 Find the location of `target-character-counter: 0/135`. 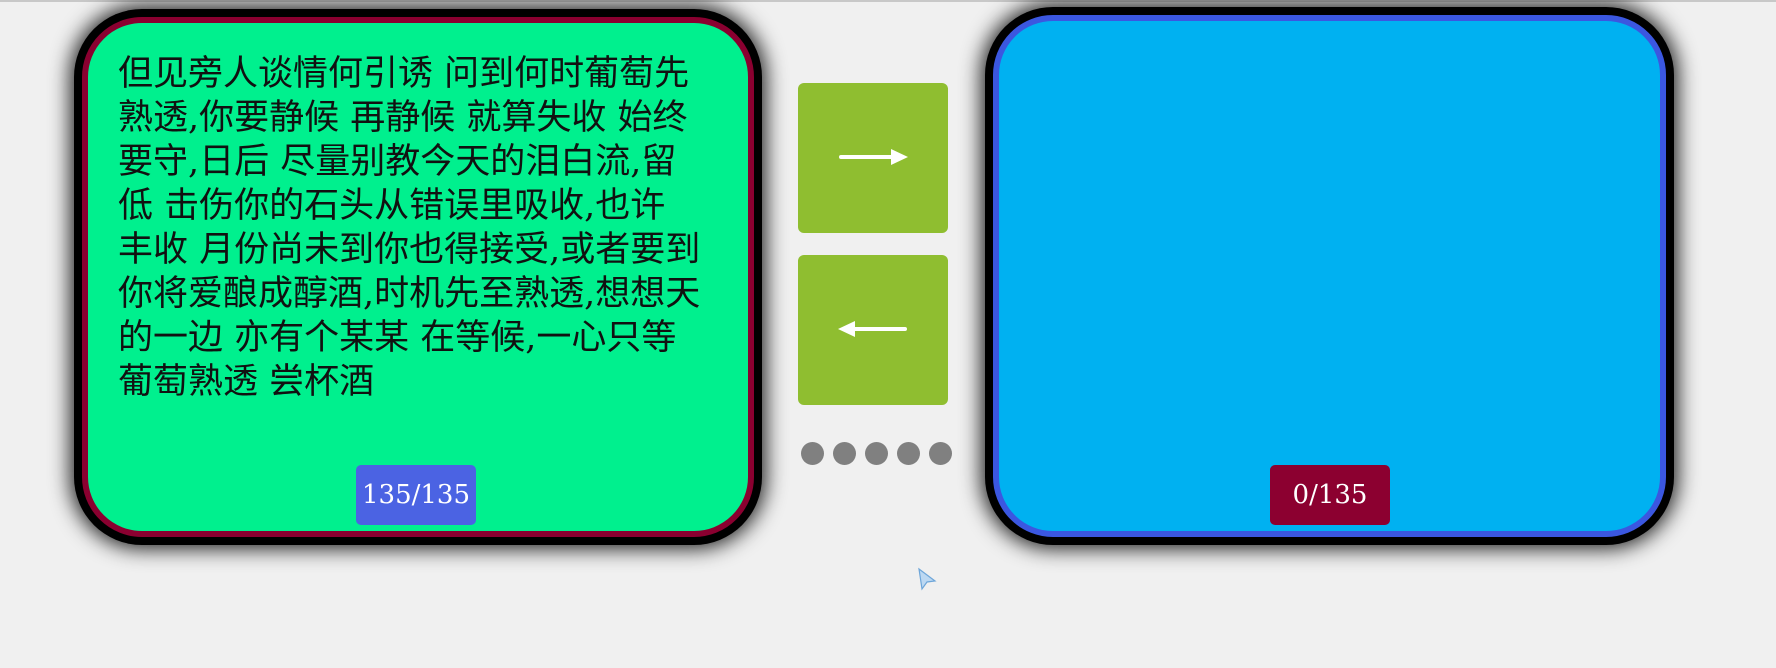

target-character-counter: 0/135 is located at coordinates (1330, 495).